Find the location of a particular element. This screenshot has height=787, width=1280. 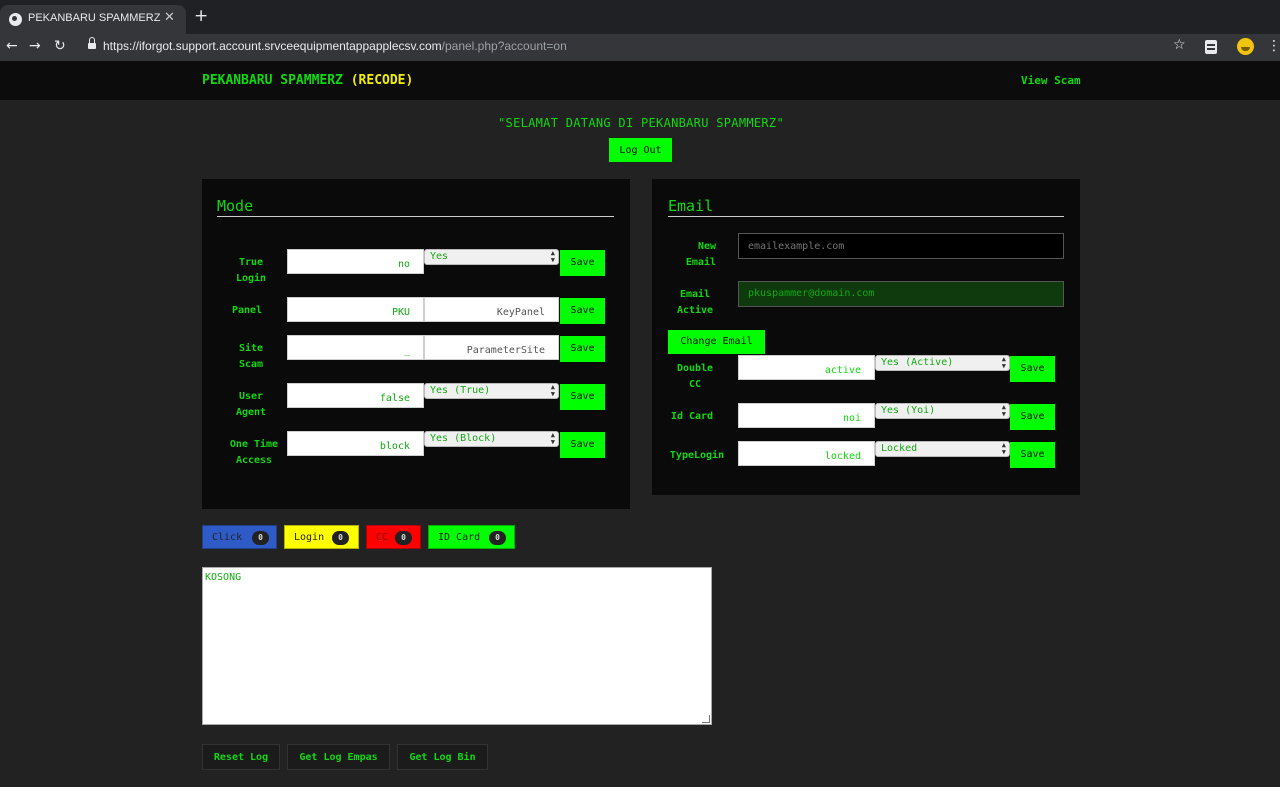

double-cc-save-button: Save is located at coordinates (1032, 369).